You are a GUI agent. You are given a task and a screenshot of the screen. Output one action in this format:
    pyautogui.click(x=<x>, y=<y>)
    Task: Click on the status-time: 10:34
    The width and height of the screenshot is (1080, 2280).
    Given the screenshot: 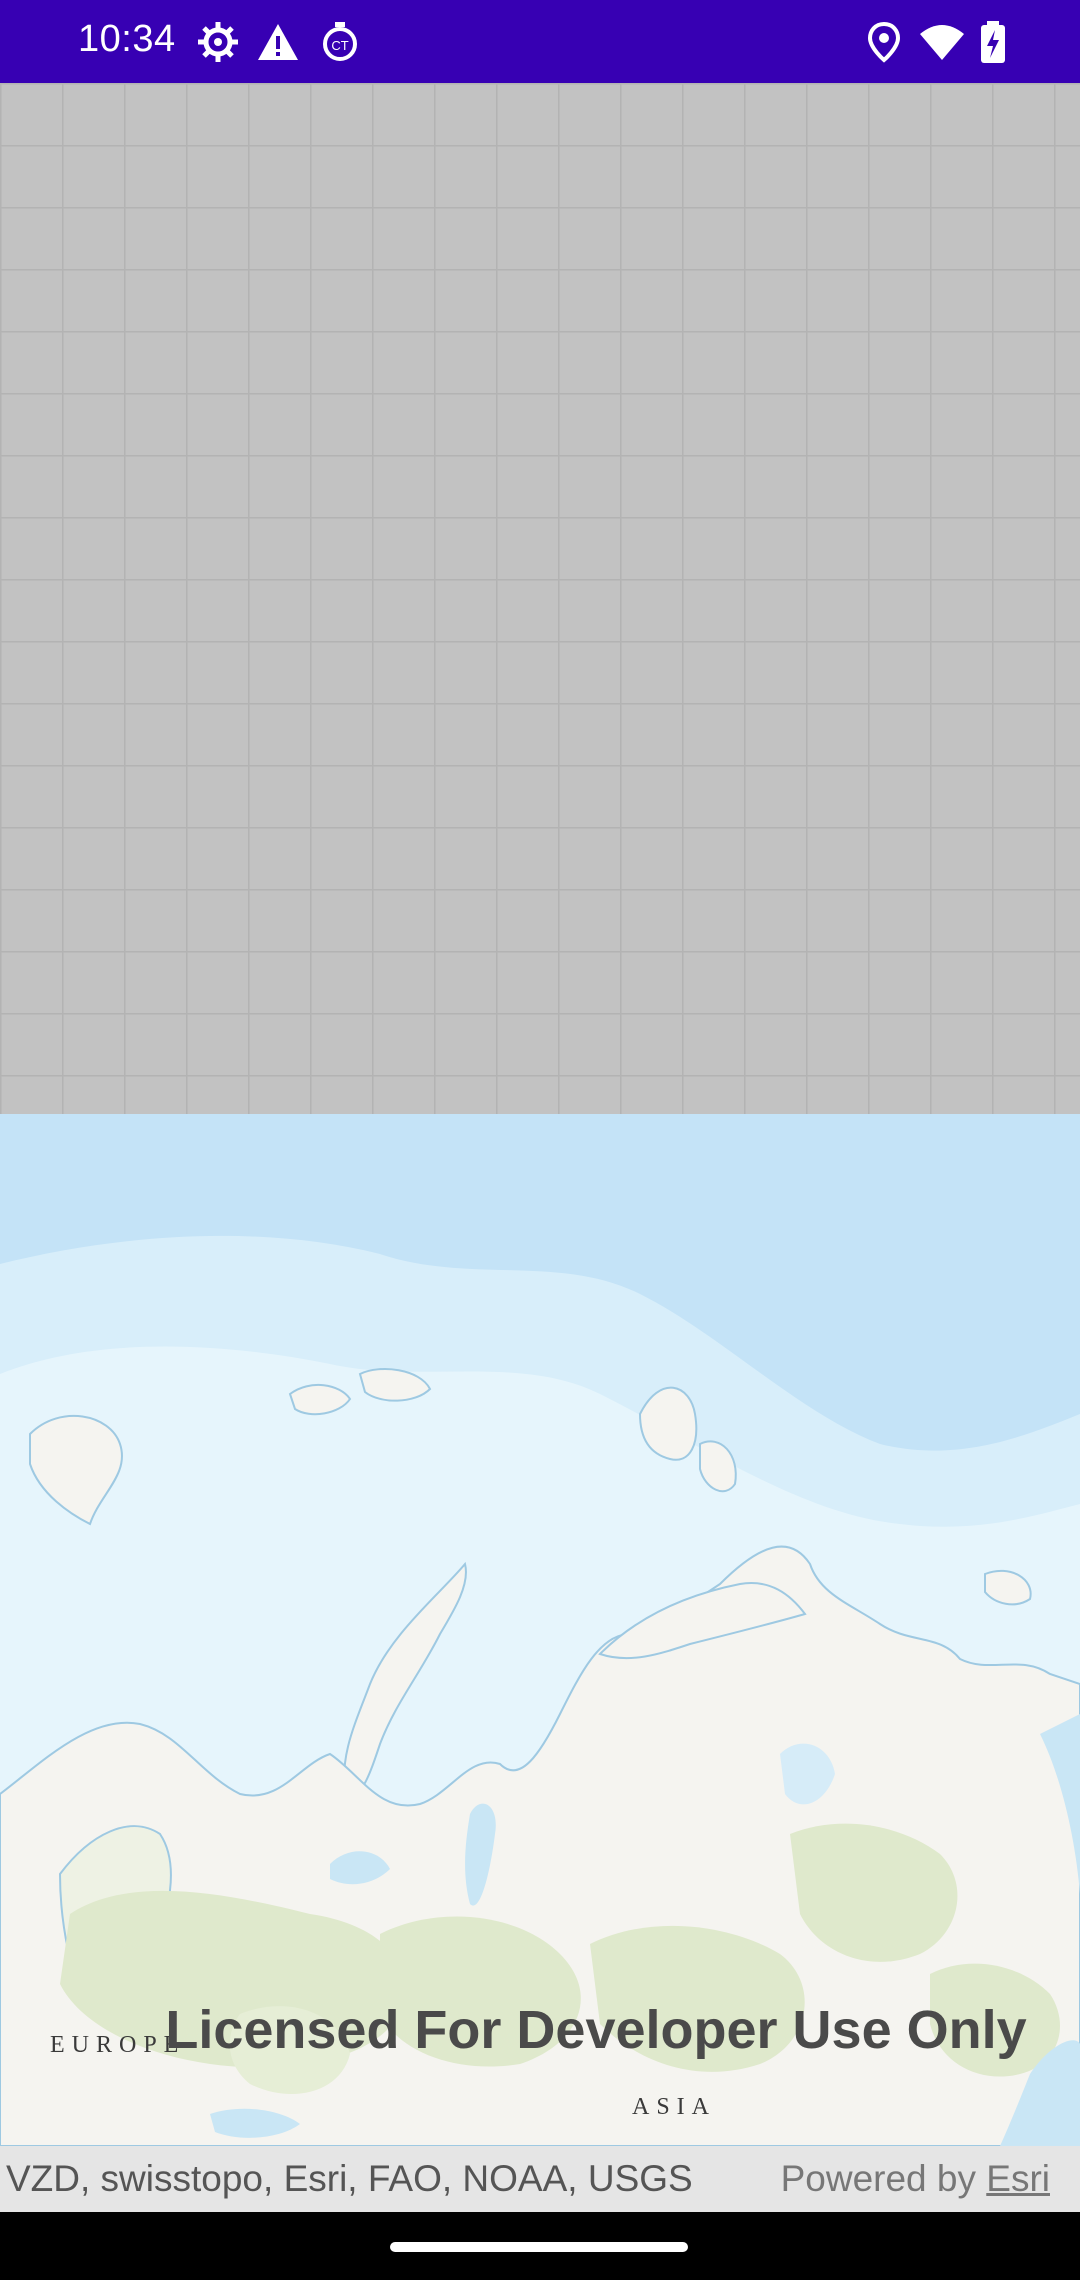 What is the action you would take?
    pyautogui.click(x=127, y=39)
    